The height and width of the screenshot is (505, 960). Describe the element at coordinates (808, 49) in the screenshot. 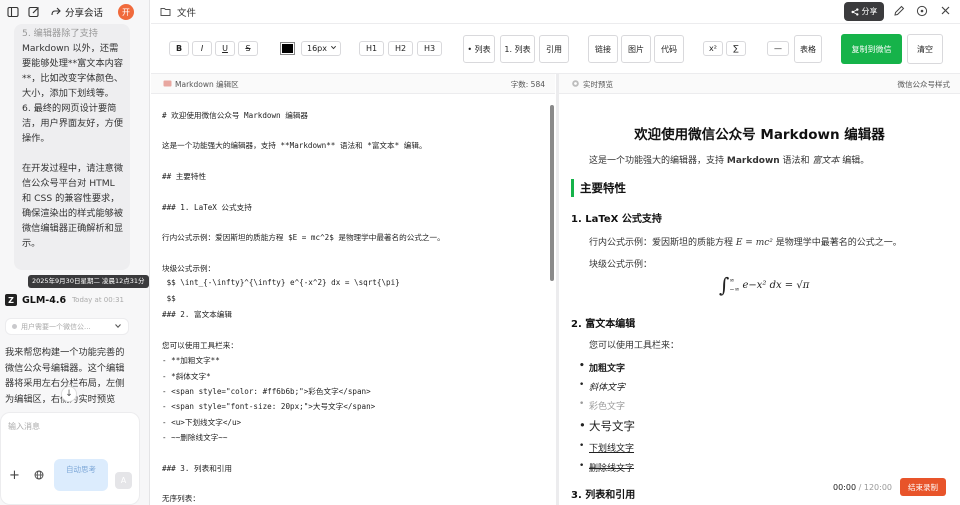

I see `table-button: 表格` at that location.